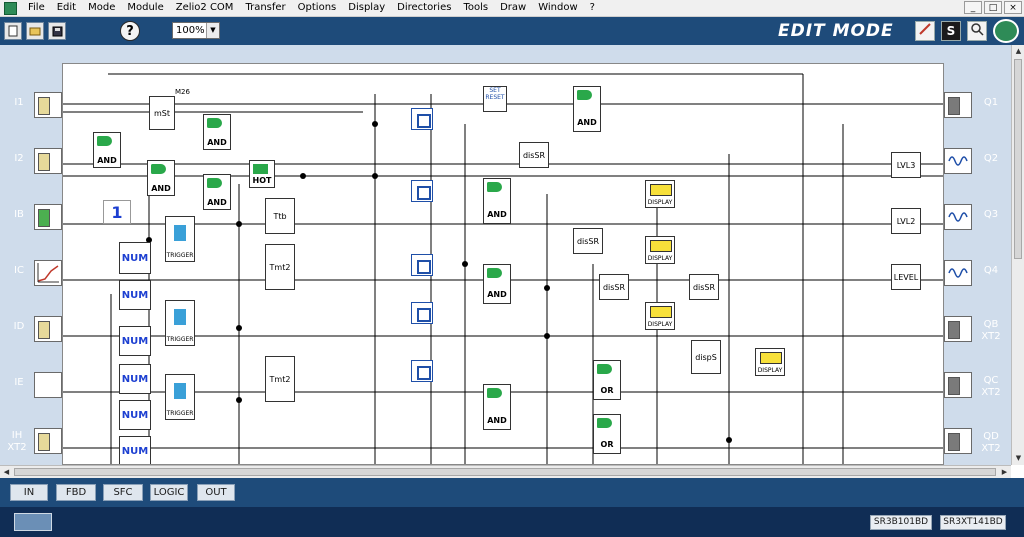  What do you see at coordinates (135, 258) in the screenshot?
I see `num-block-1: NUM` at bounding box center [135, 258].